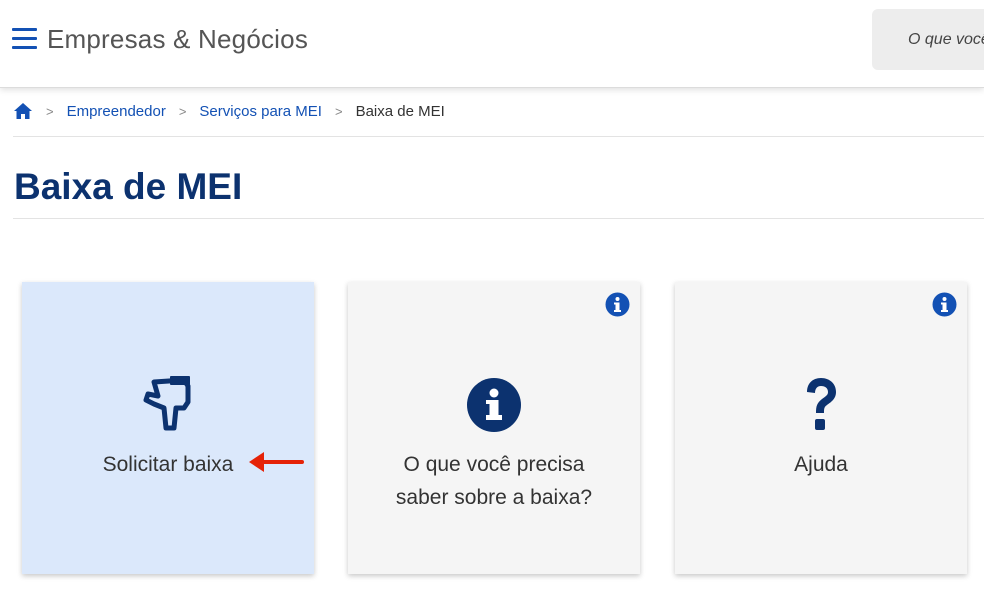 Image resolution: width=984 pixels, height=593 pixels. Describe the element at coordinates (494, 497) in the screenshot. I see `card-label-line2: saber sobre a baixa?` at that location.